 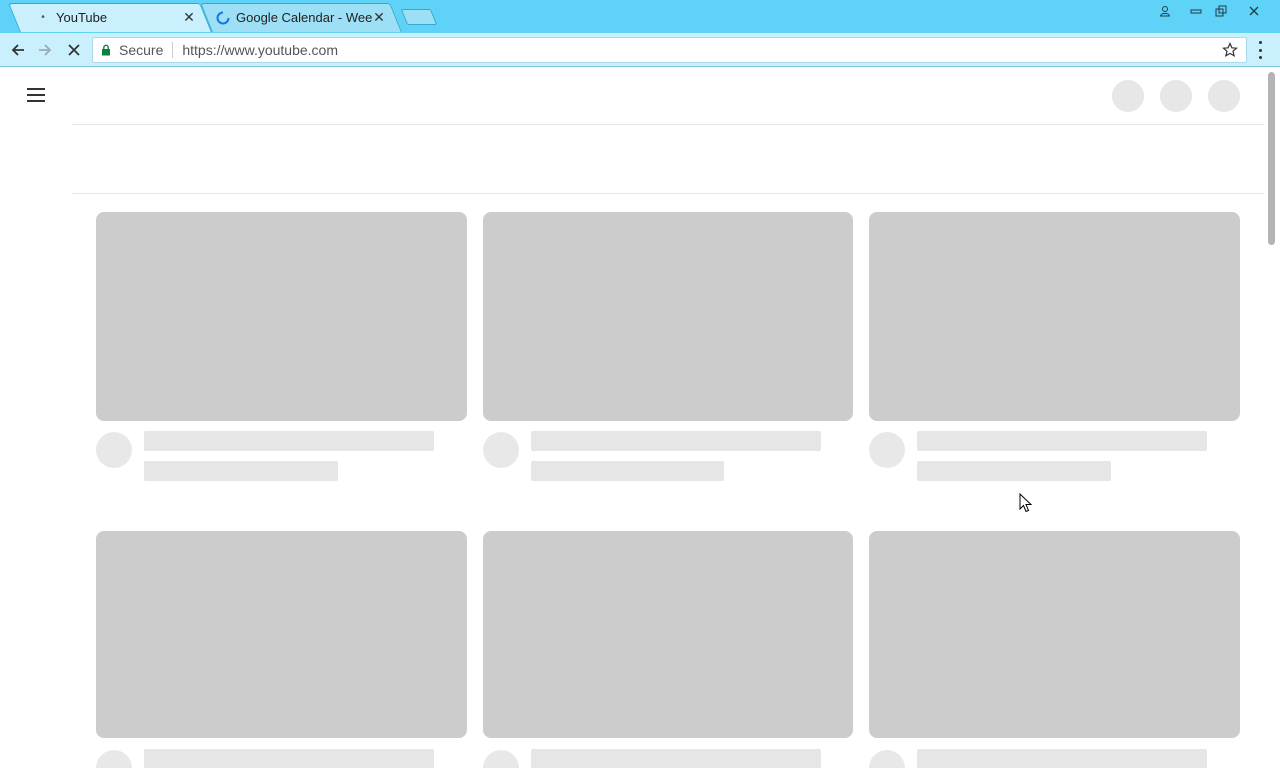 I want to click on url-text: https://www.youtube.com, so click(x=260, y=50).